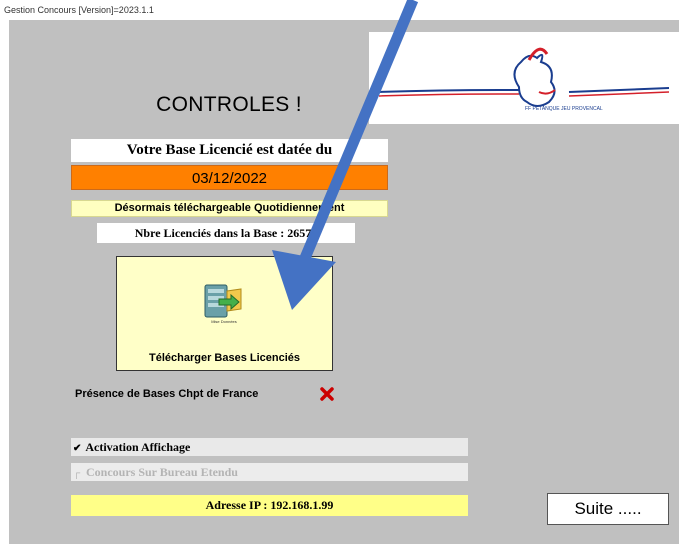 The image size is (679, 544). Describe the element at coordinates (269, 447) in the screenshot. I see `activation-affichage-checkbox: ✔ Activation Affichage` at that location.